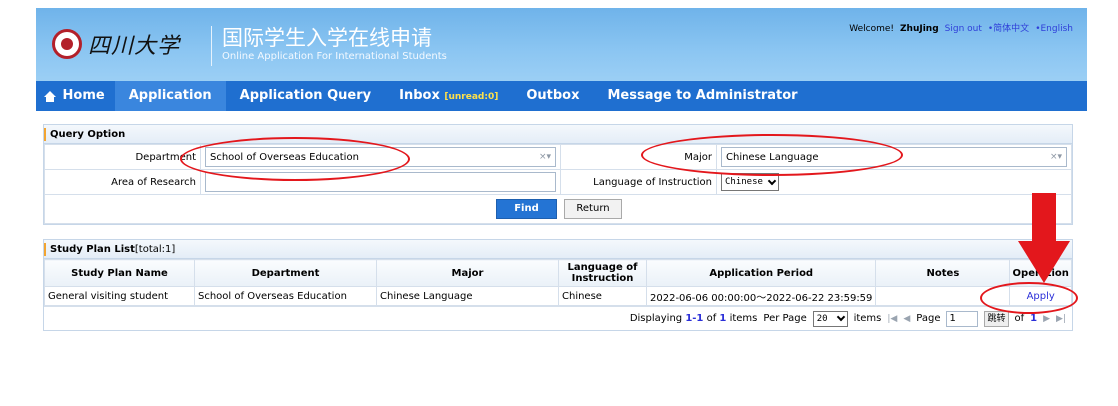 The height and width of the screenshot is (406, 1118). Describe the element at coordinates (892, 319) in the screenshot. I see `first-page-icon: |◀` at that location.